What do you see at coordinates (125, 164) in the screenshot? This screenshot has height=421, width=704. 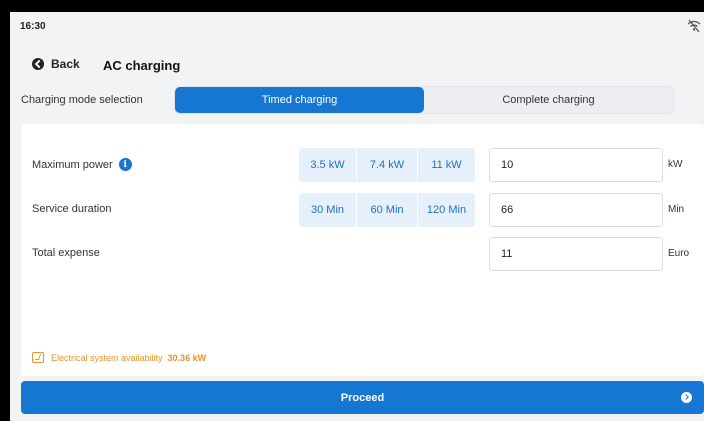 I see `info-icon: i` at bounding box center [125, 164].